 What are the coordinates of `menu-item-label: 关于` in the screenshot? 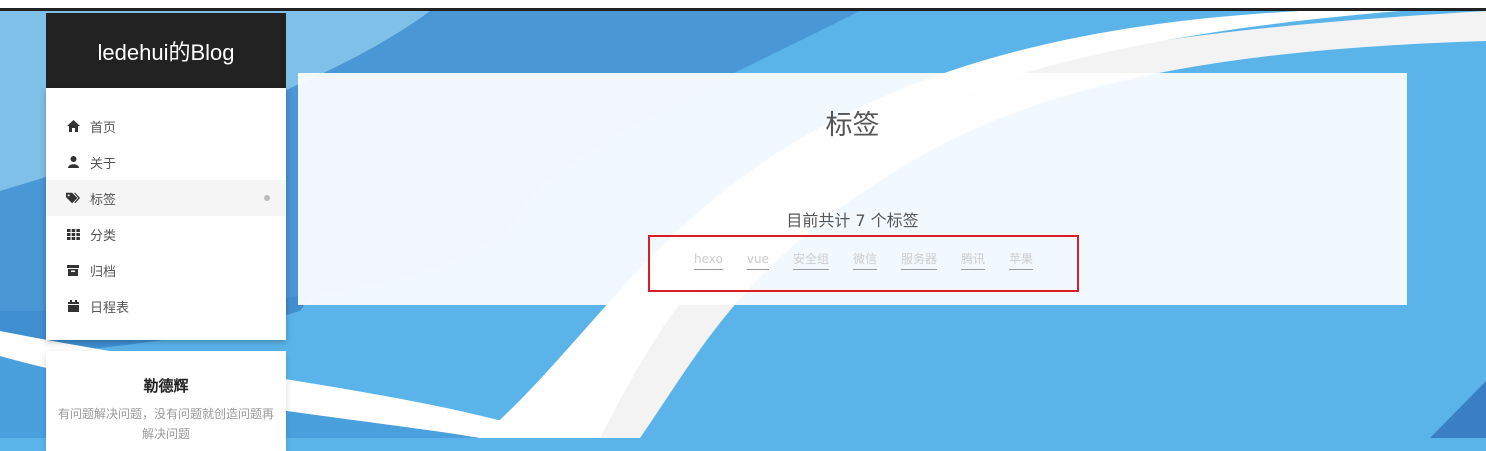 It's located at (103, 164).